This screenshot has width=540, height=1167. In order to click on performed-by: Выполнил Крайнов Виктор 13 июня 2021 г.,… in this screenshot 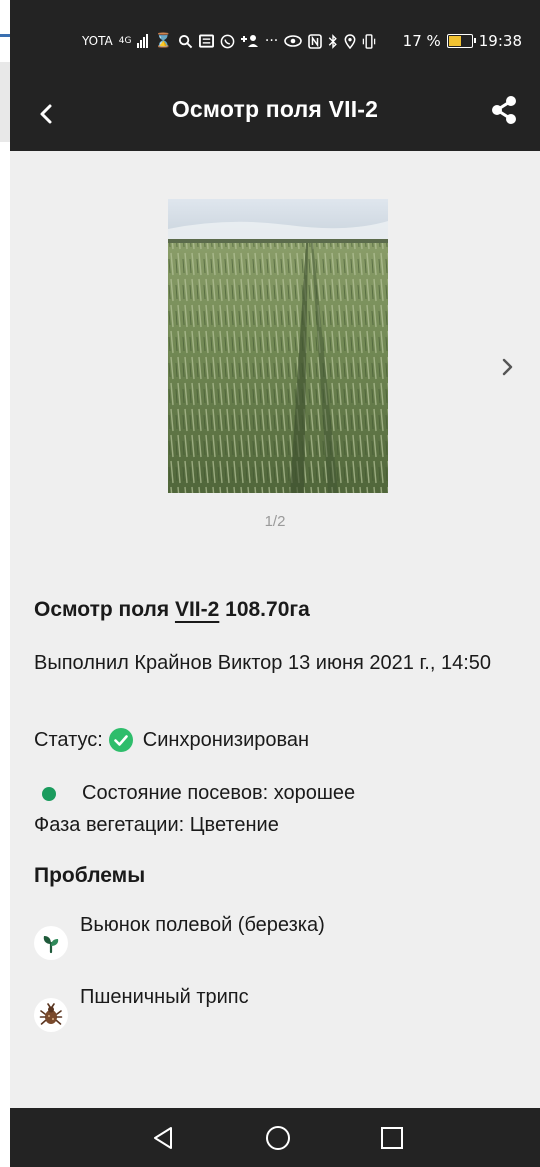, I will do `click(263, 663)`.